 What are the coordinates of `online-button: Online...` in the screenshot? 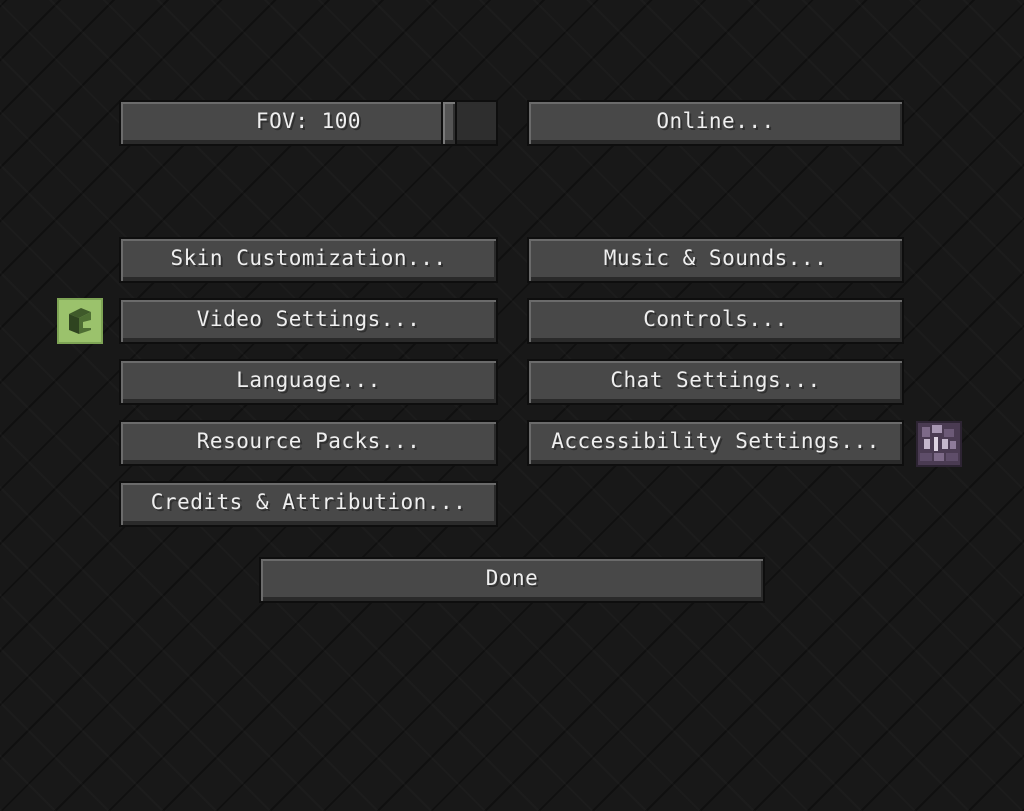 It's located at (715, 123).